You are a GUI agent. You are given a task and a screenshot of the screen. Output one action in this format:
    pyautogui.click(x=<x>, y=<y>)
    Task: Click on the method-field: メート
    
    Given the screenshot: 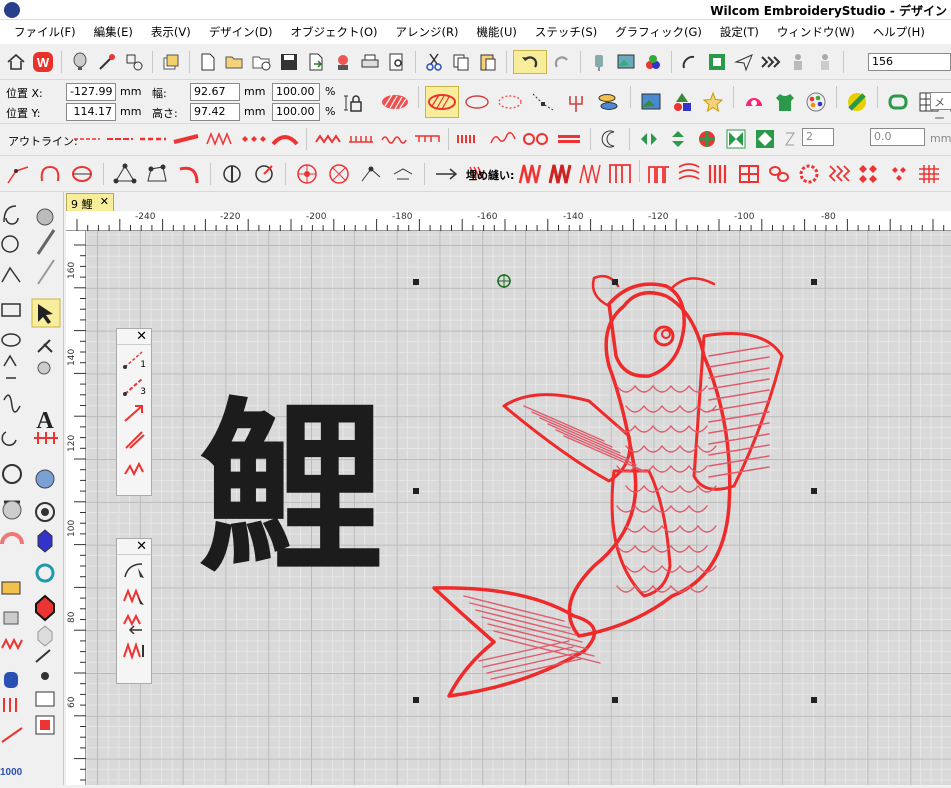 What is the action you would take?
    pyautogui.click(x=940, y=116)
    